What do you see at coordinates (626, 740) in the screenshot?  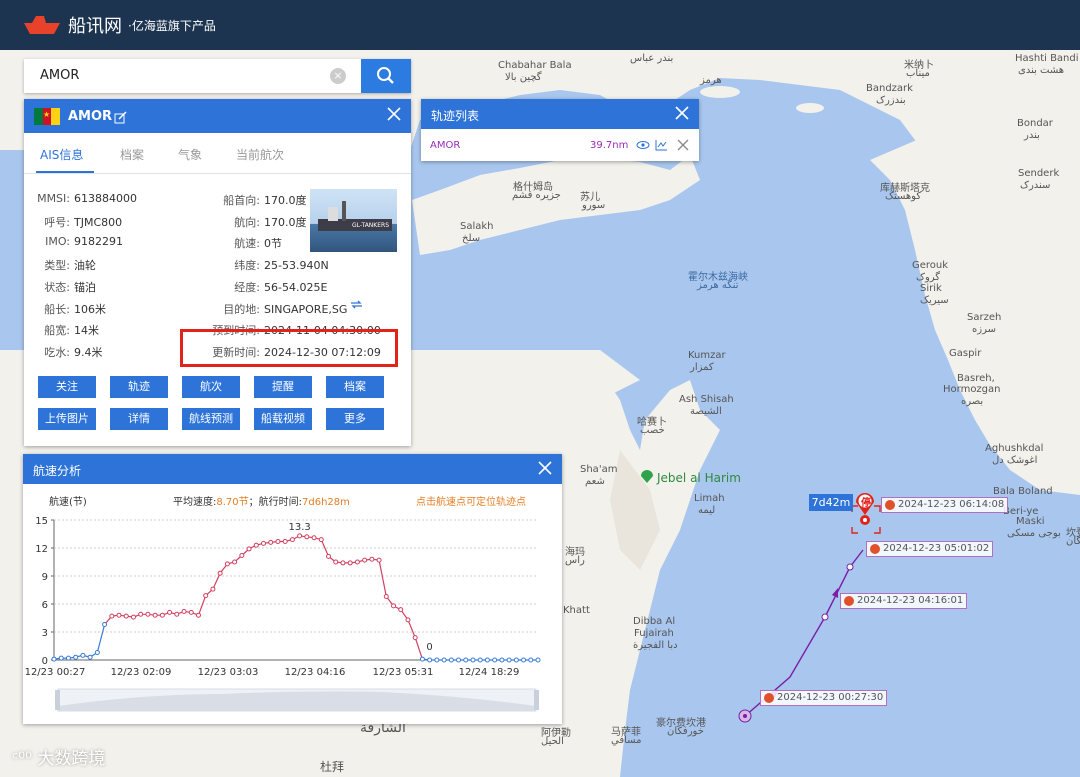 I see `map-label: مسافي` at bounding box center [626, 740].